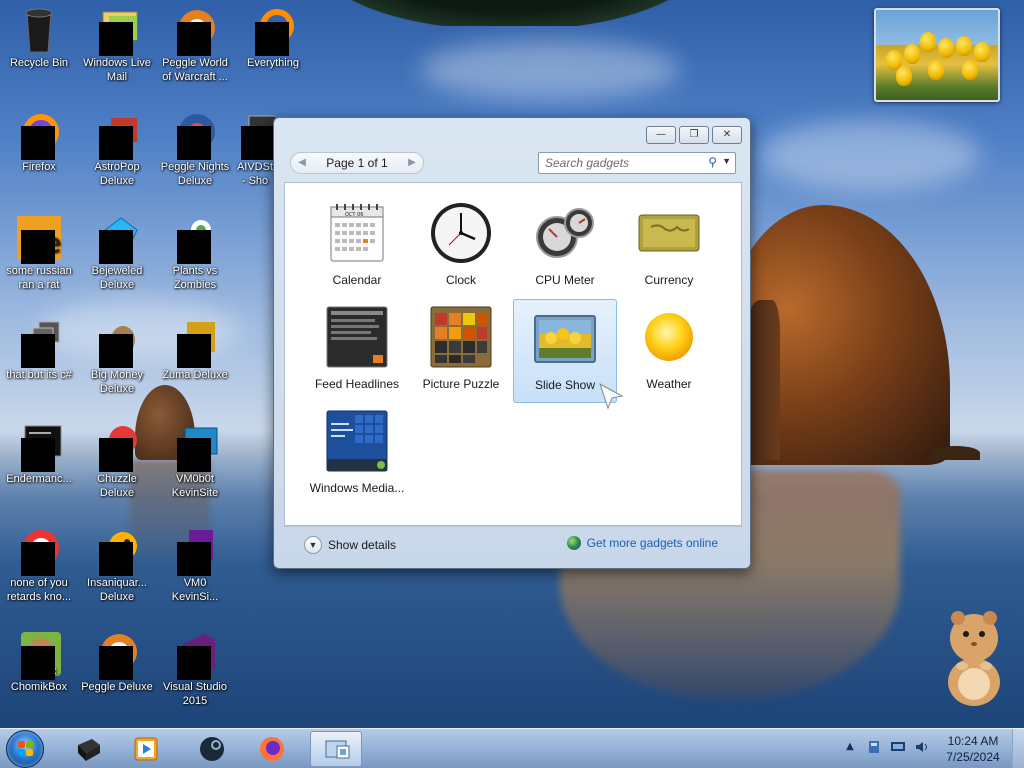 The image size is (1024, 768). I want to click on taskbar-app-steam, so click(212, 749).